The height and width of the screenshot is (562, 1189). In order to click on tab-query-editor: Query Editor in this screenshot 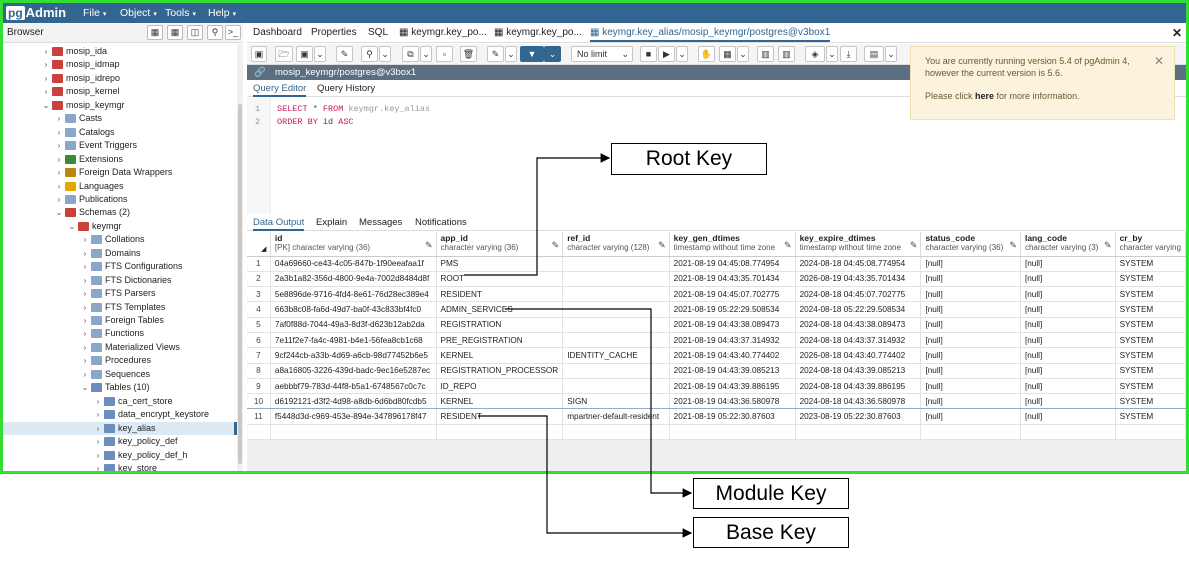, I will do `click(280, 90)`.